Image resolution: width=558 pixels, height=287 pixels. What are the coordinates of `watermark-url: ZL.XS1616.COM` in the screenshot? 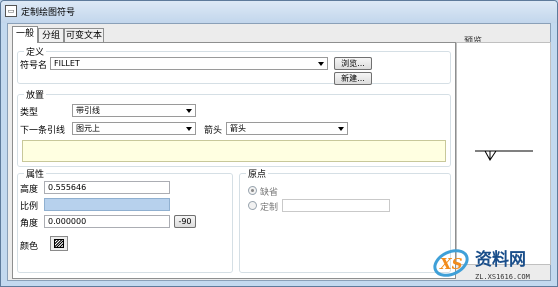 It's located at (502, 277).